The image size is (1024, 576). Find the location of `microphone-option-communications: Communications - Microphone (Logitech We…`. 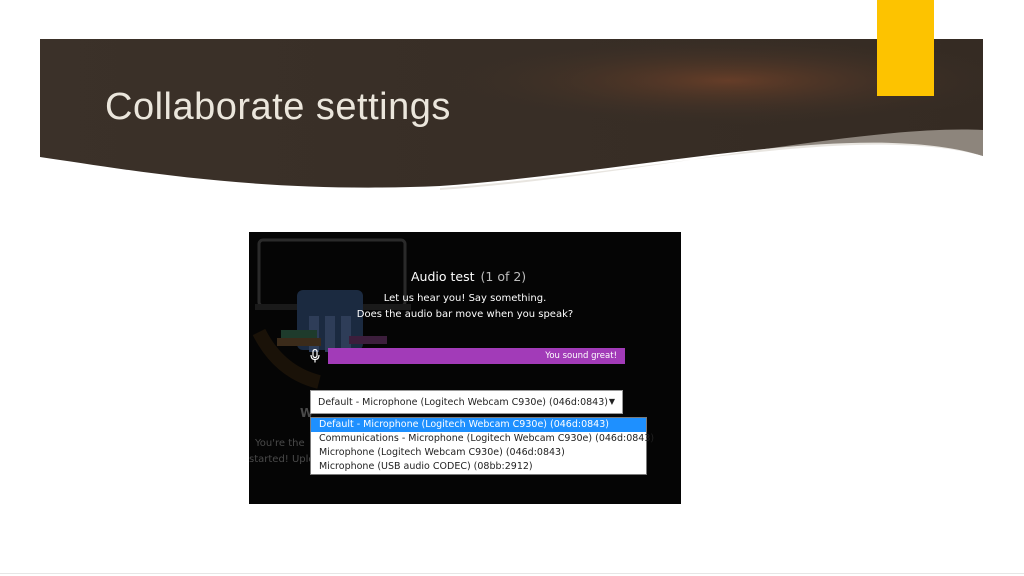

microphone-option-communications: Communications - Microphone (Logitech We… is located at coordinates (482, 439).